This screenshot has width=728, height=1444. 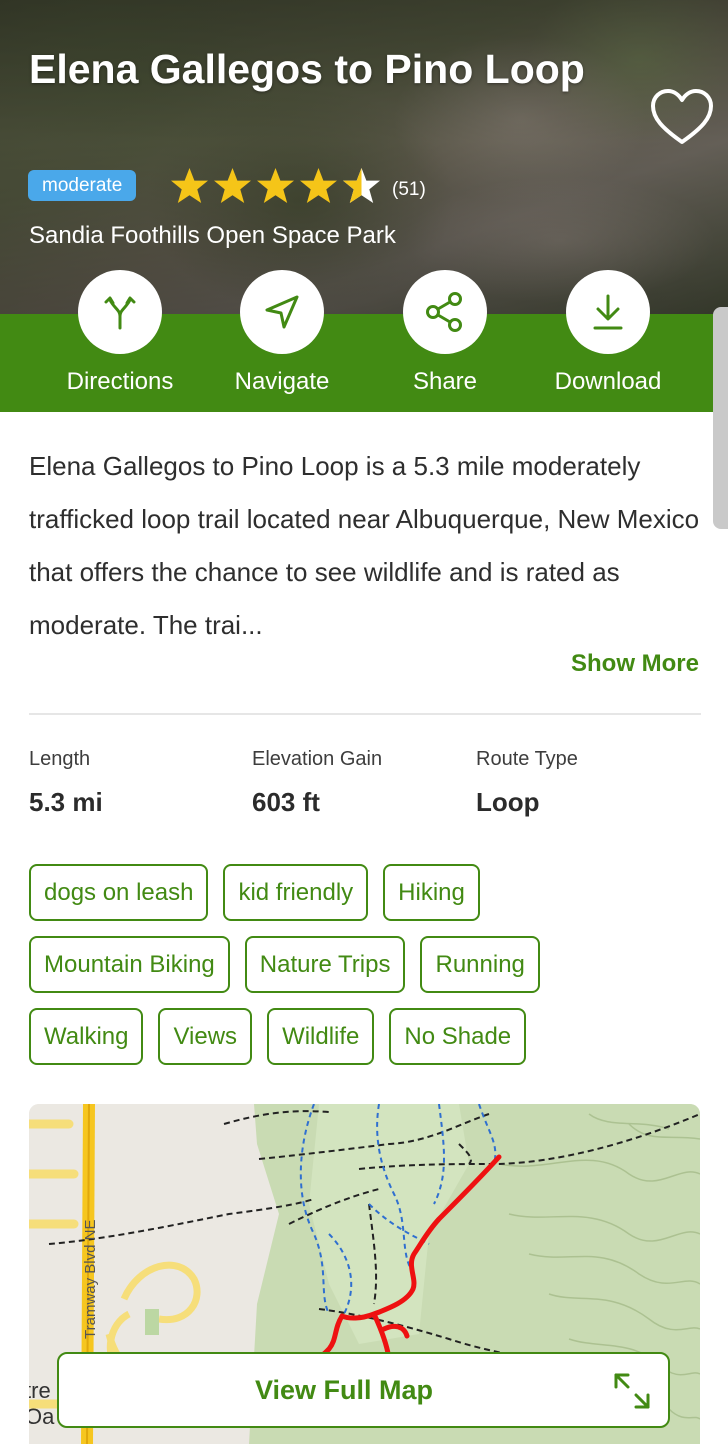 I want to click on tag-chip: Nature Trips, so click(x=325, y=964).